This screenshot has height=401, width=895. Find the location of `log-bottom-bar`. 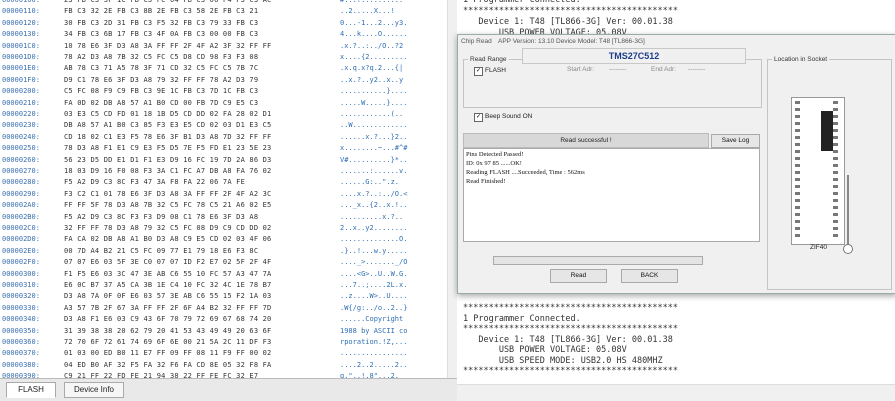

log-bottom-bar is located at coordinates (676, 392).